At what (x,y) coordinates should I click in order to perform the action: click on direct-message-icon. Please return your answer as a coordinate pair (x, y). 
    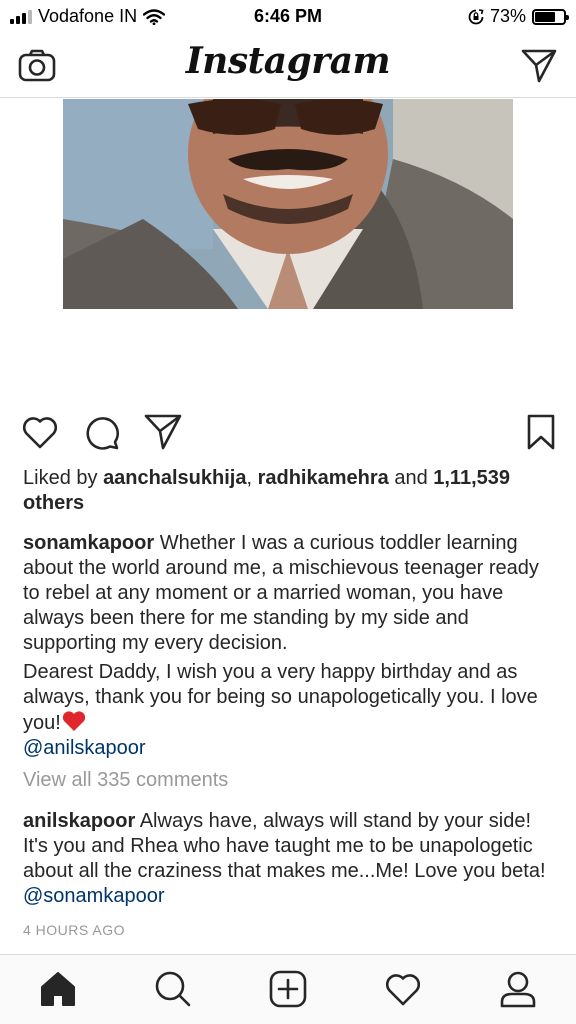
    Looking at the image, I should click on (539, 66).